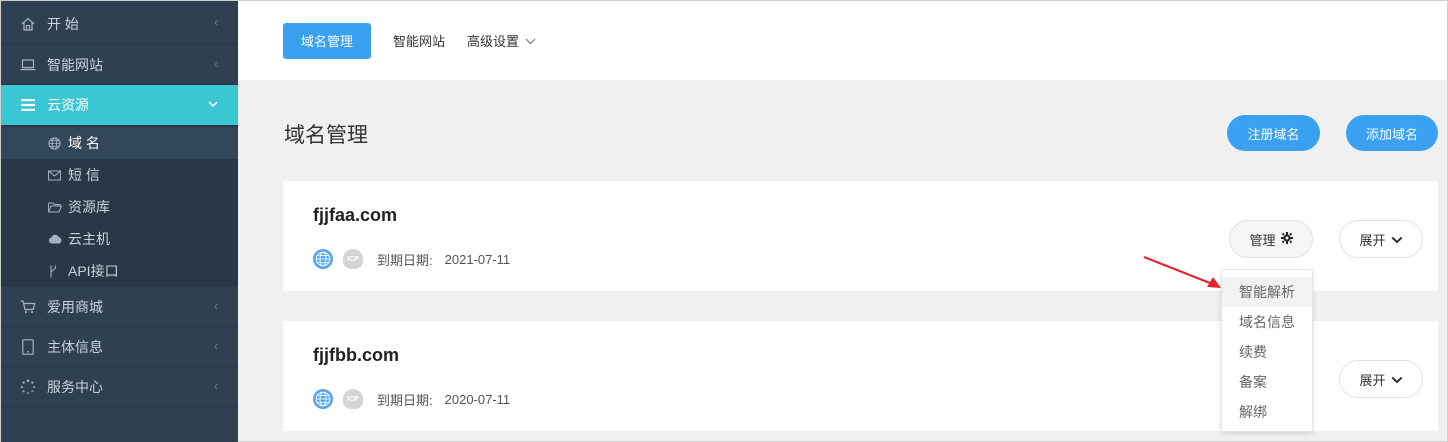 Image resolution: width=1448 pixels, height=442 pixels. What do you see at coordinates (1267, 382) in the screenshot?
I see `menu-item-icp-filing: 备案` at bounding box center [1267, 382].